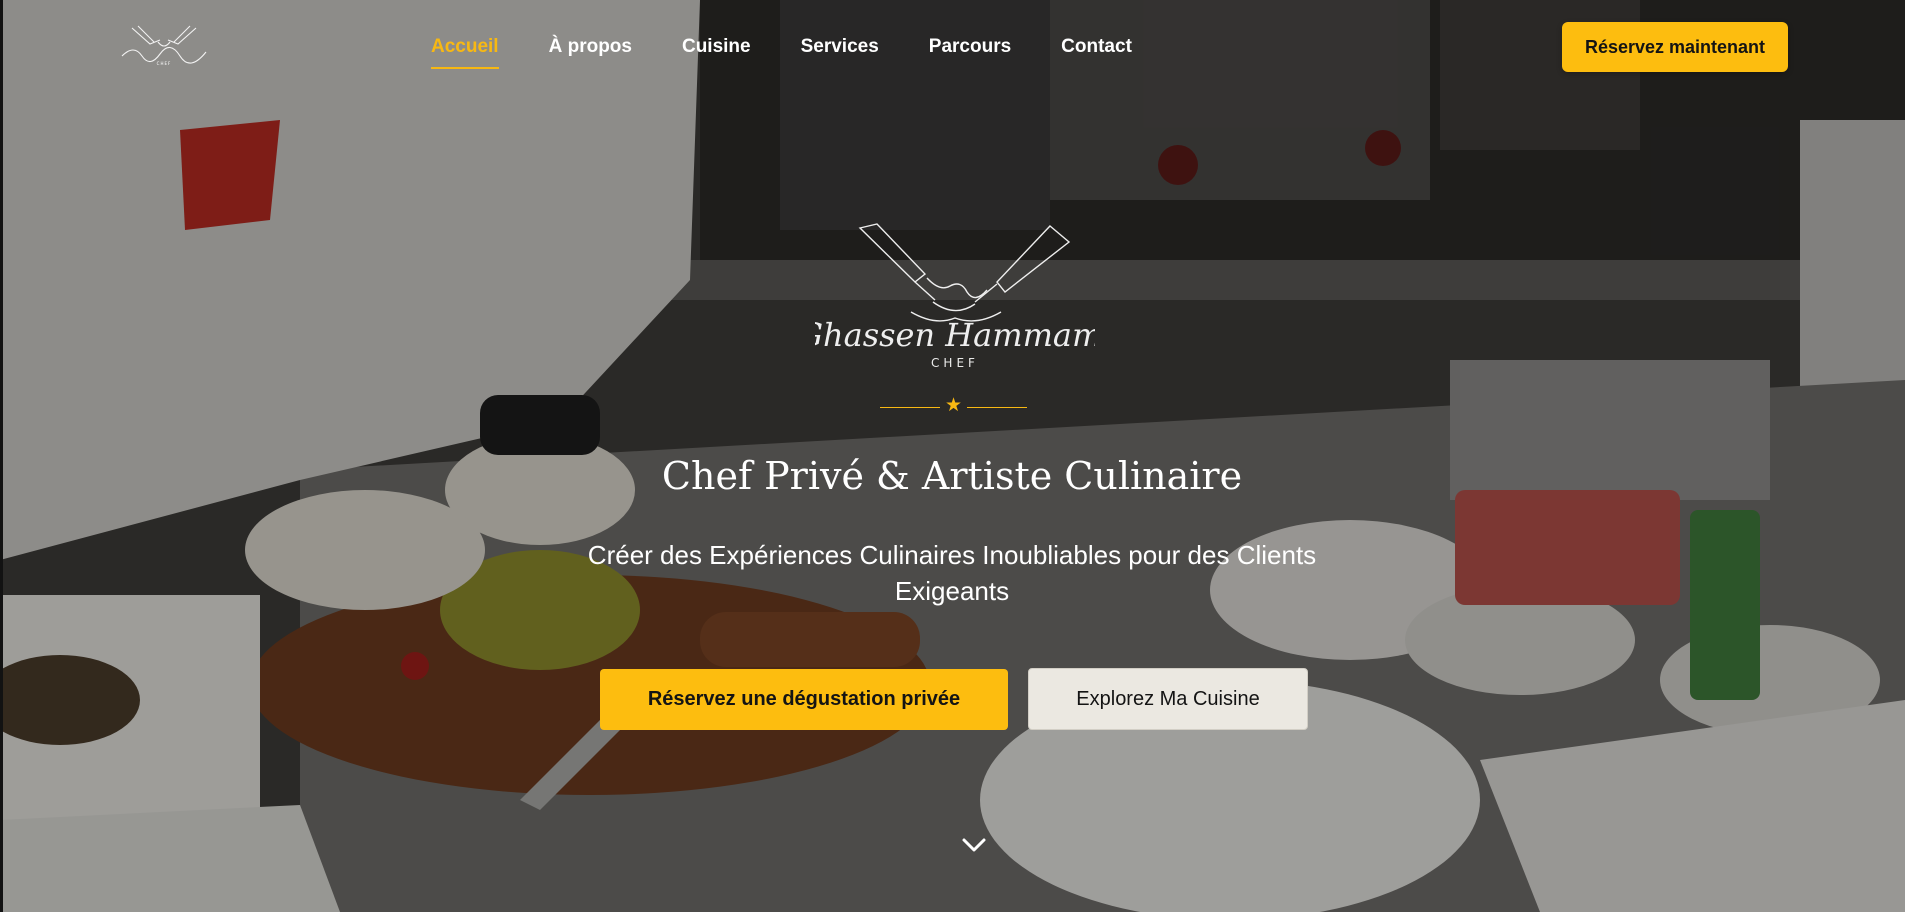 The image size is (1905, 912). What do you see at coordinates (955, 296) in the screenshot?
I see `brand-signature-logo: Ghassen Hammami CHEF` at bounding box center [955, 296].